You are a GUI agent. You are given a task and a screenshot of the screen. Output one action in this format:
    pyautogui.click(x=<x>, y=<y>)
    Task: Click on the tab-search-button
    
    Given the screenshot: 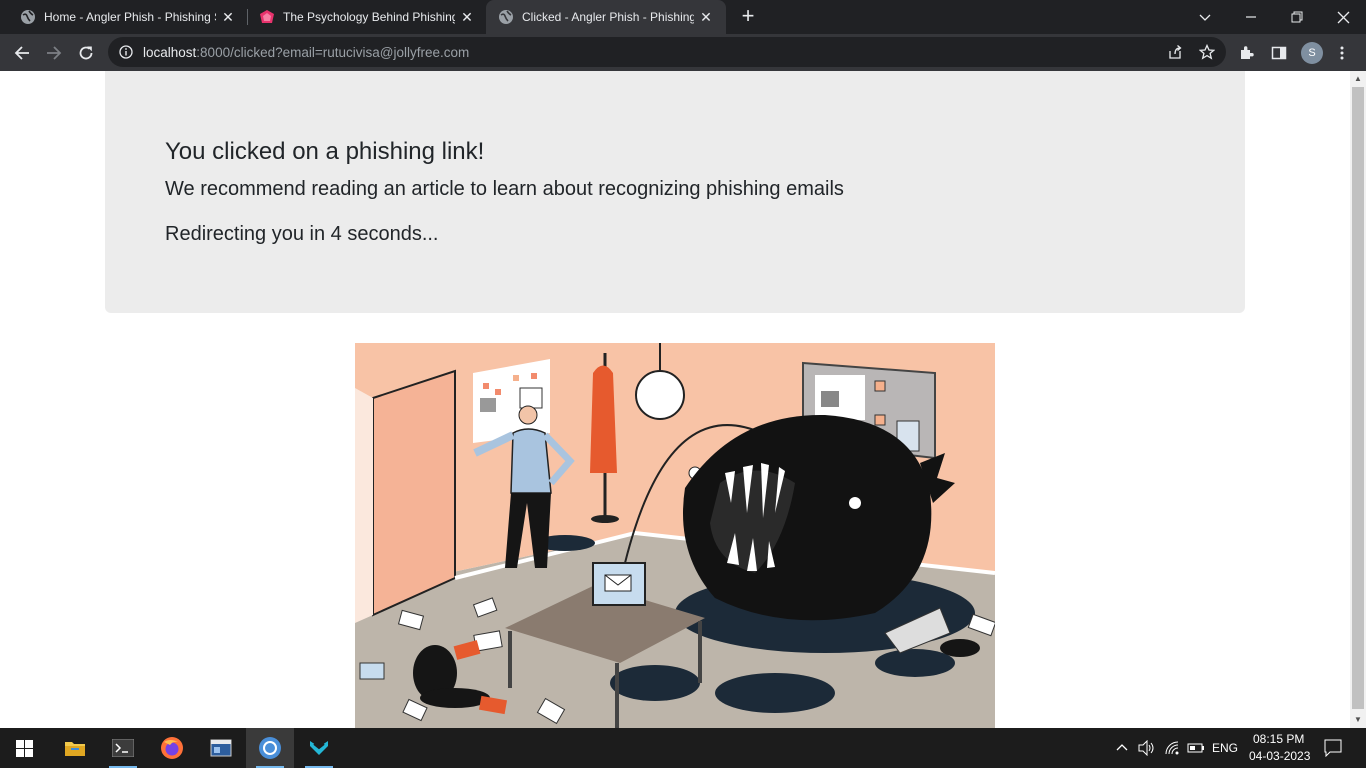 What is the action you would take?
    pyautogui.click(x=1205, y=17)
    